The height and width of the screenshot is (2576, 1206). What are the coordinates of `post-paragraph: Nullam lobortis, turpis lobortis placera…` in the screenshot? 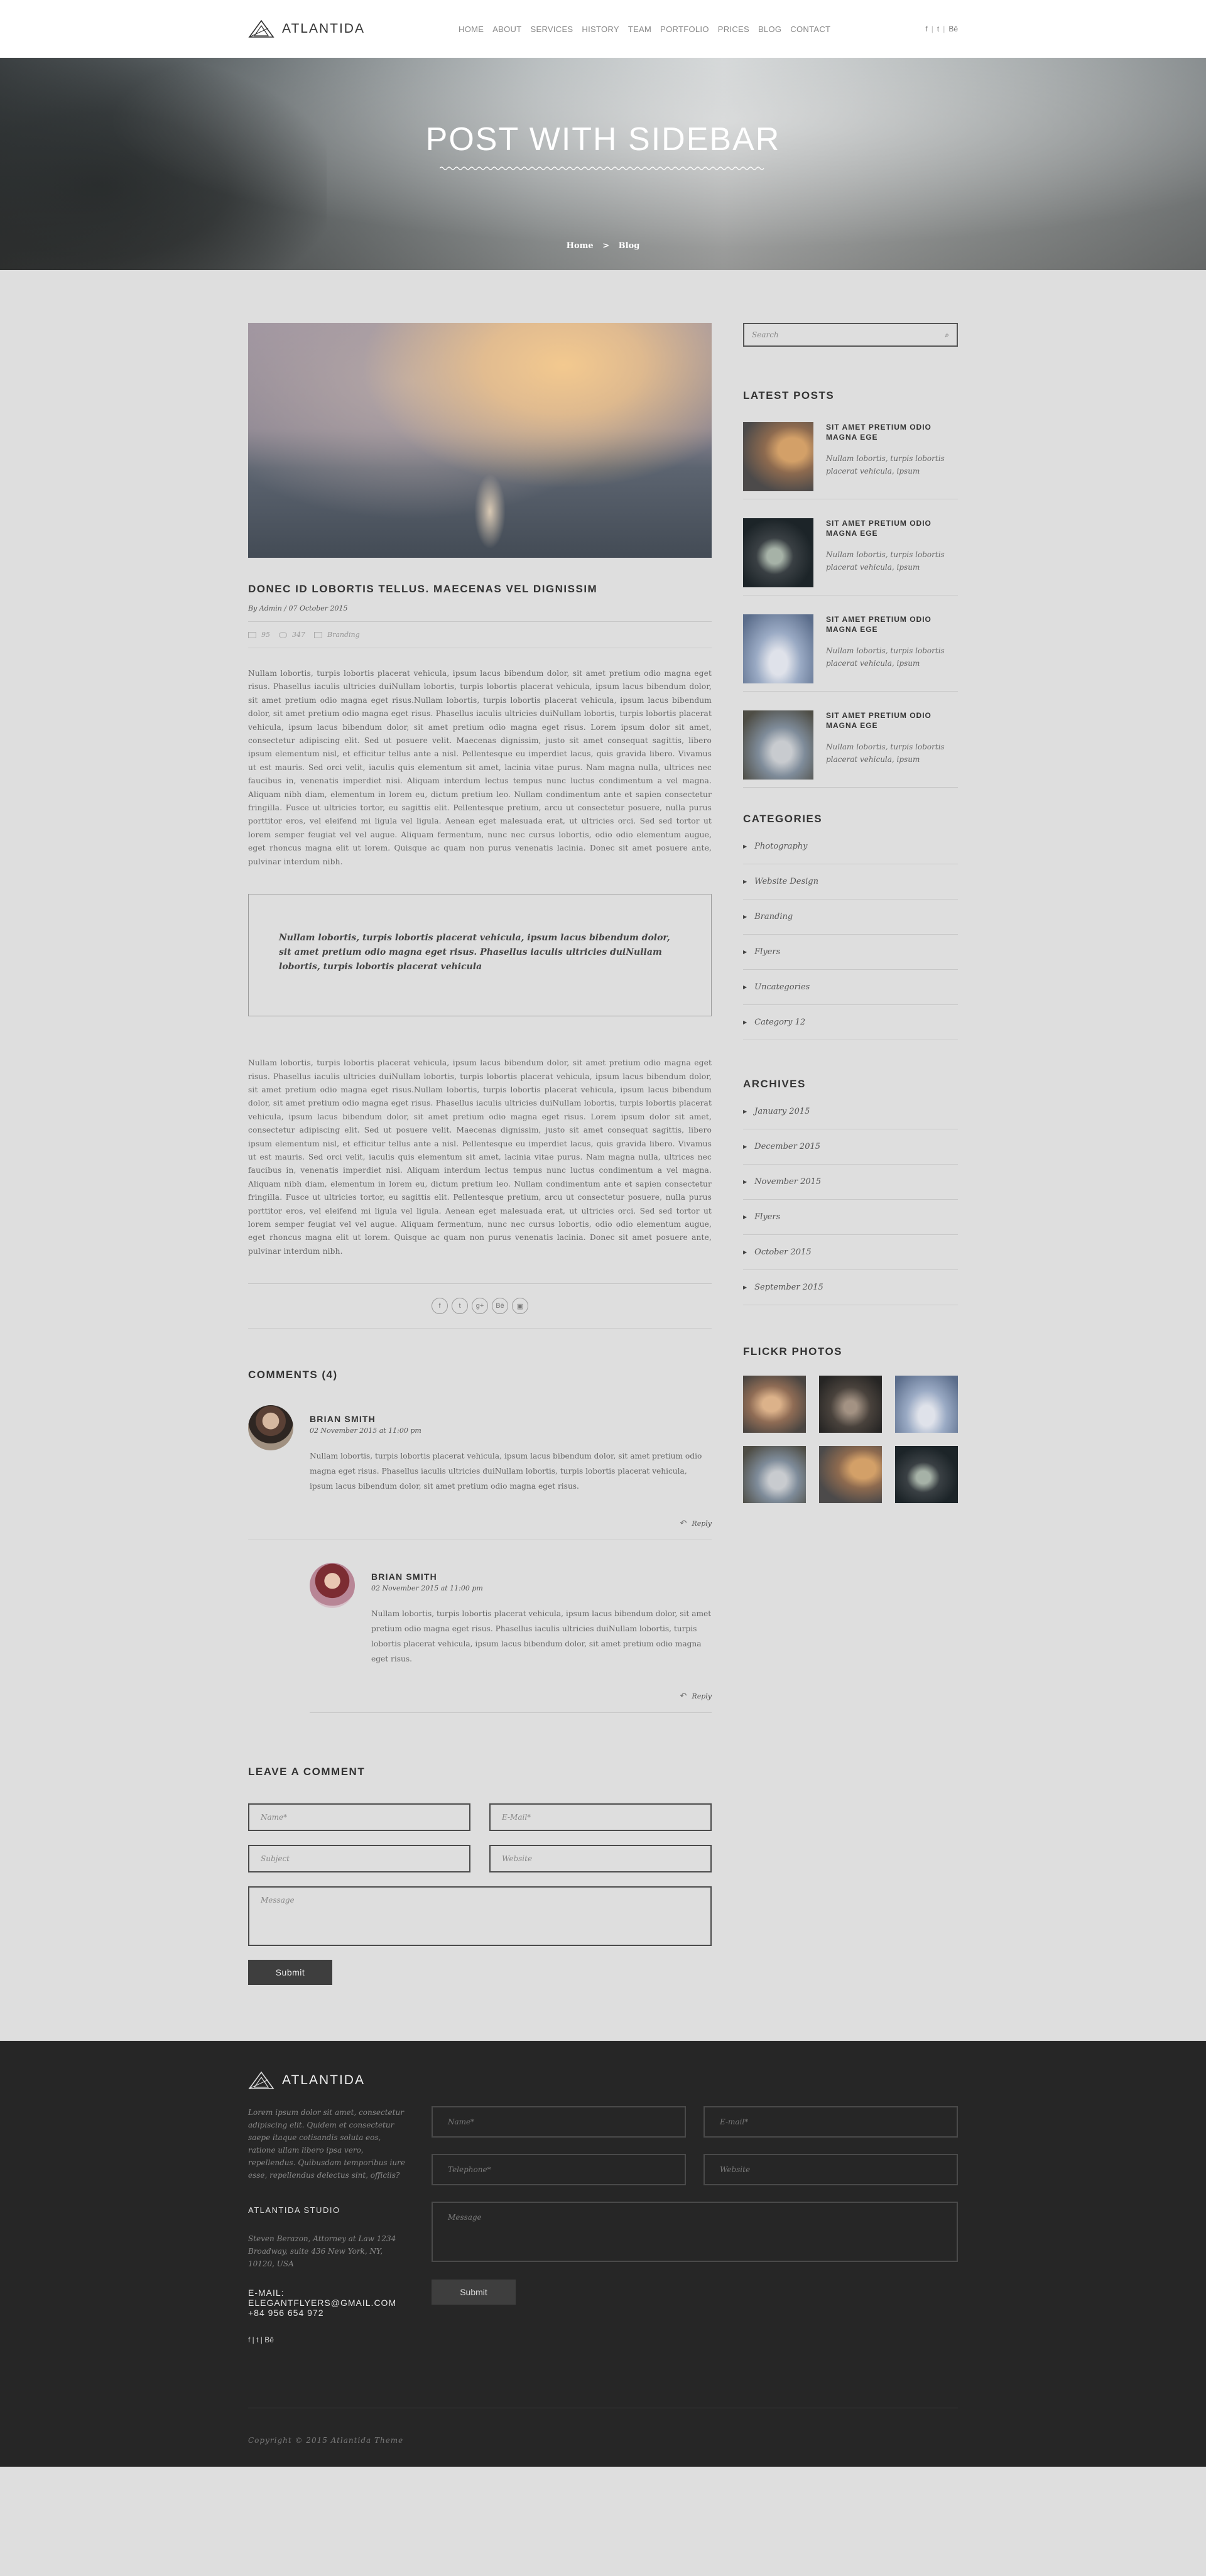 It's located at (480, 1157).